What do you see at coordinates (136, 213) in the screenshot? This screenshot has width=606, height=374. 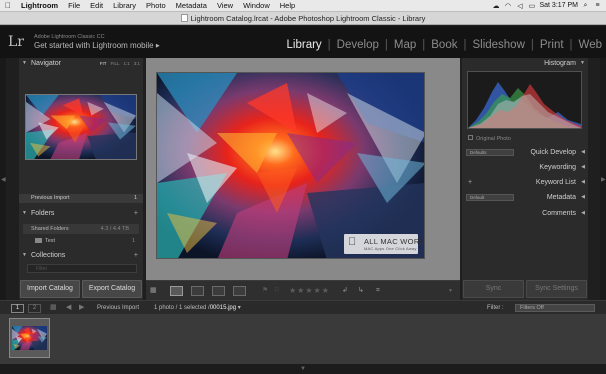 I see `add-folder-icon: +` at bounding box center [136, 213].